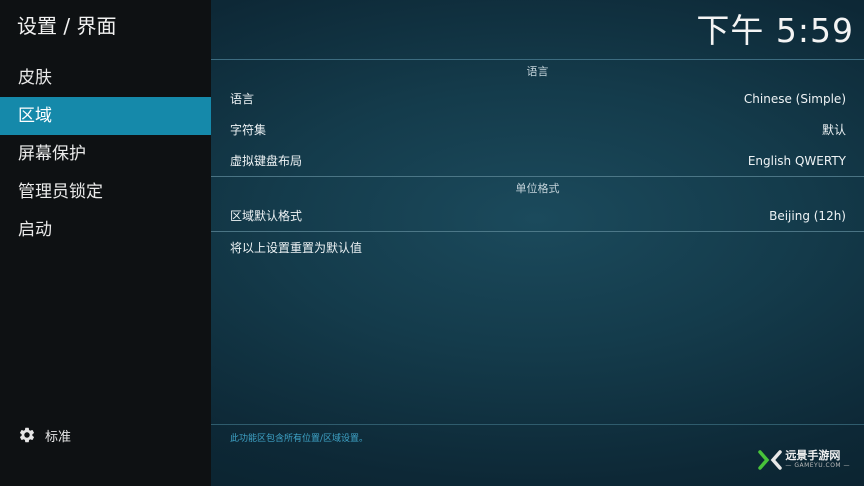 This screenshot has height=486, width=864. I want to click on section-header-units: 单位格式, so click(537, 188).